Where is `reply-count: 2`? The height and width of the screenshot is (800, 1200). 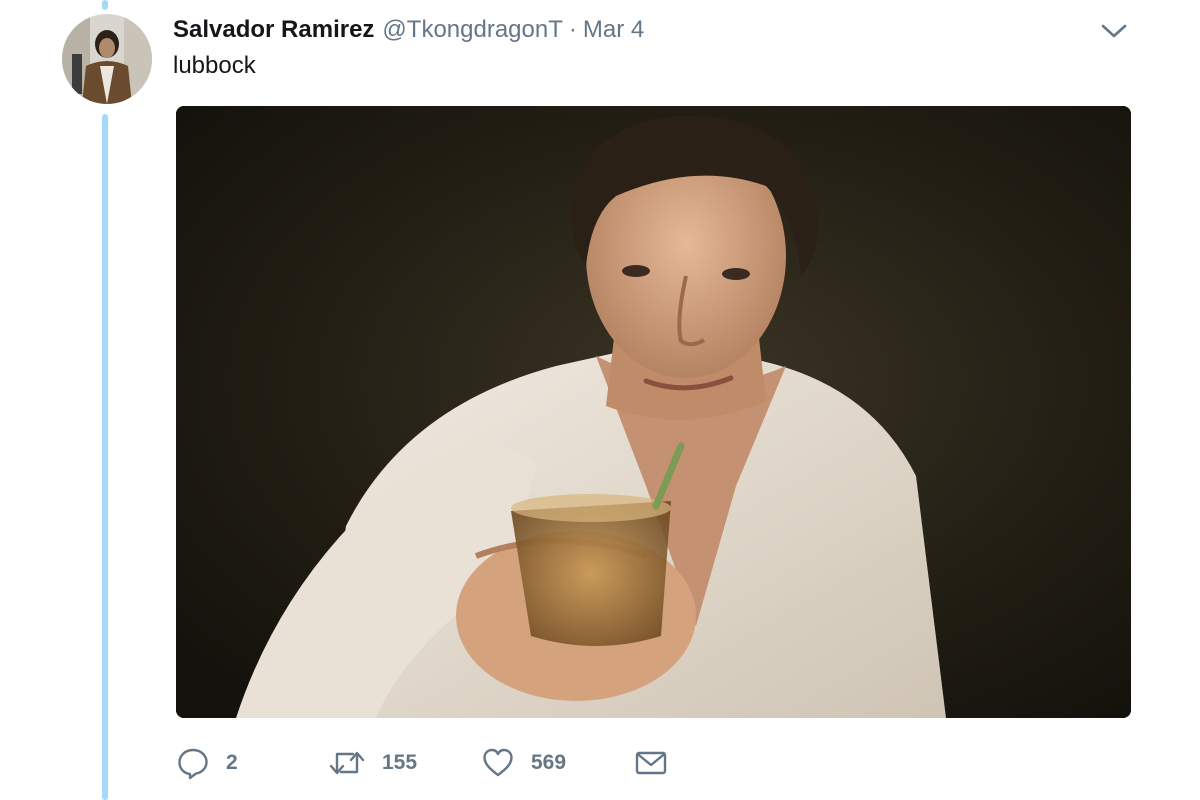 reply-count: 2 is located at coordinates (232, 762).